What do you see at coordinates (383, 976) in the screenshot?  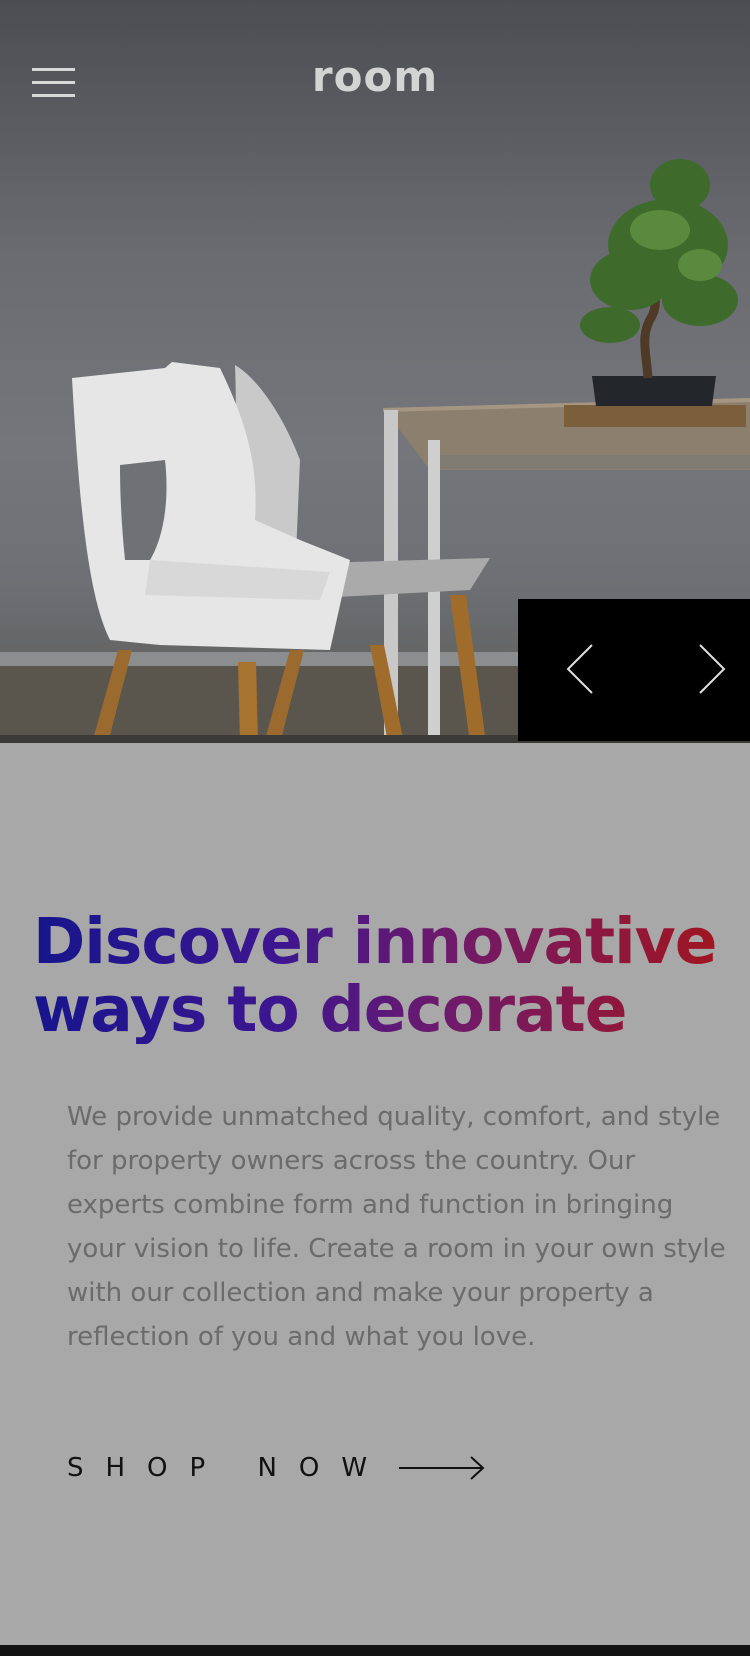 I see `headline: Discover innovative ways to decorate` at bounding box center [383, 976].